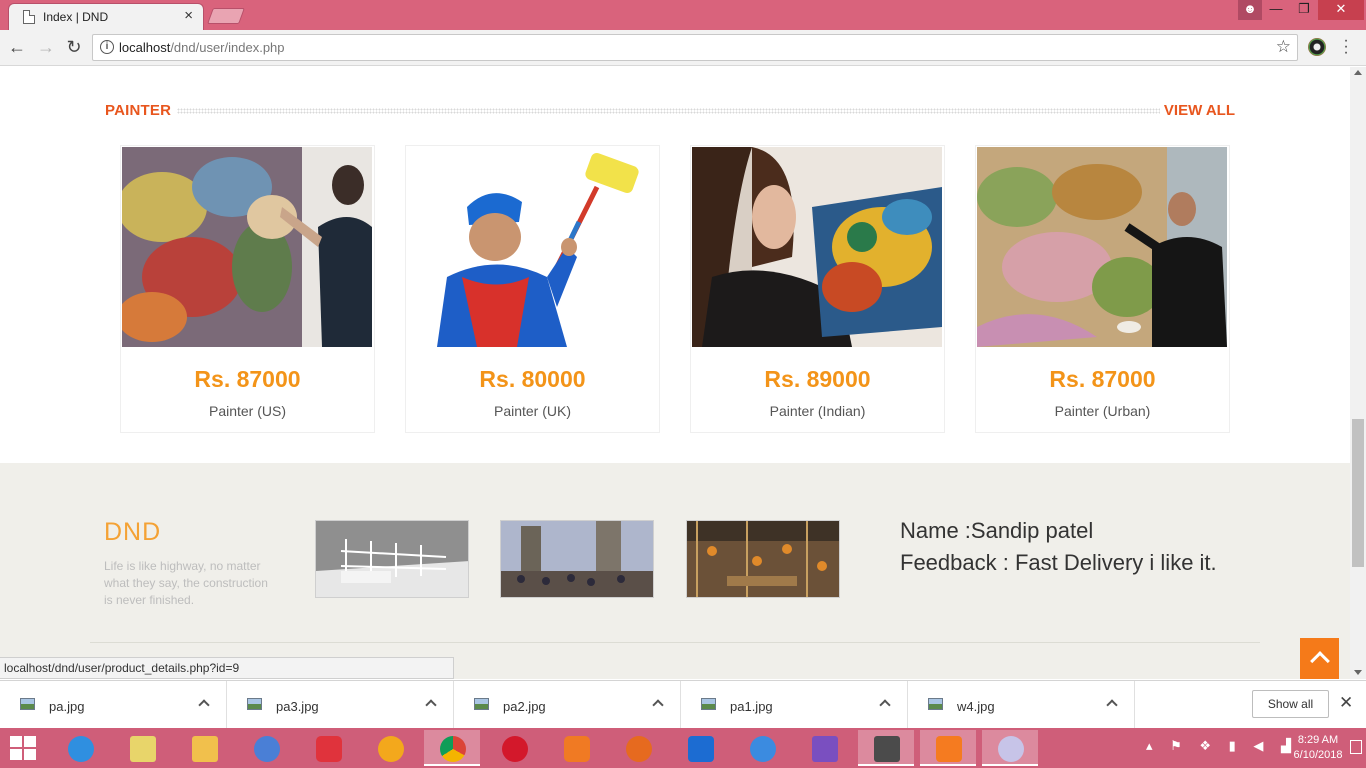 This screenshot has width=1366, height=768. I want to click on yandex-browser-icon, so click(390, 748).